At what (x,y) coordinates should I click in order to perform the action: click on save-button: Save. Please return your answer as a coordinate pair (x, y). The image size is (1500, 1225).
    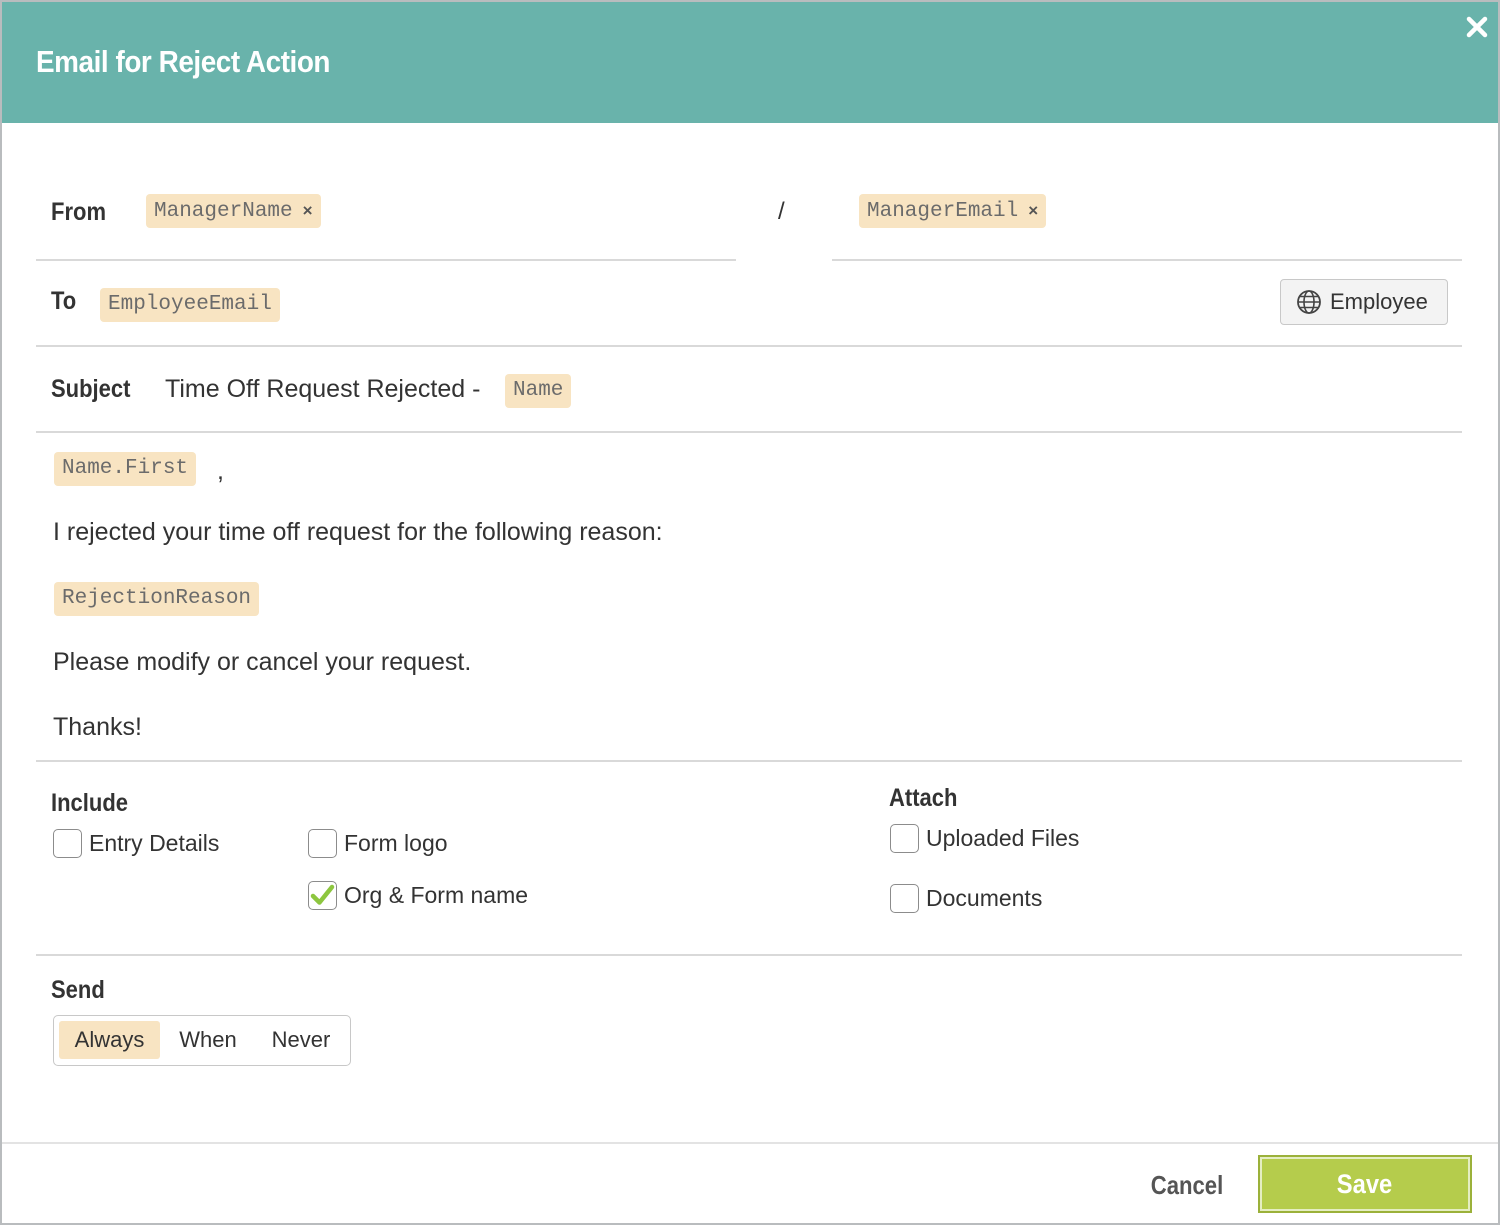
    Looking at the image, I should click on (1365, 1184).